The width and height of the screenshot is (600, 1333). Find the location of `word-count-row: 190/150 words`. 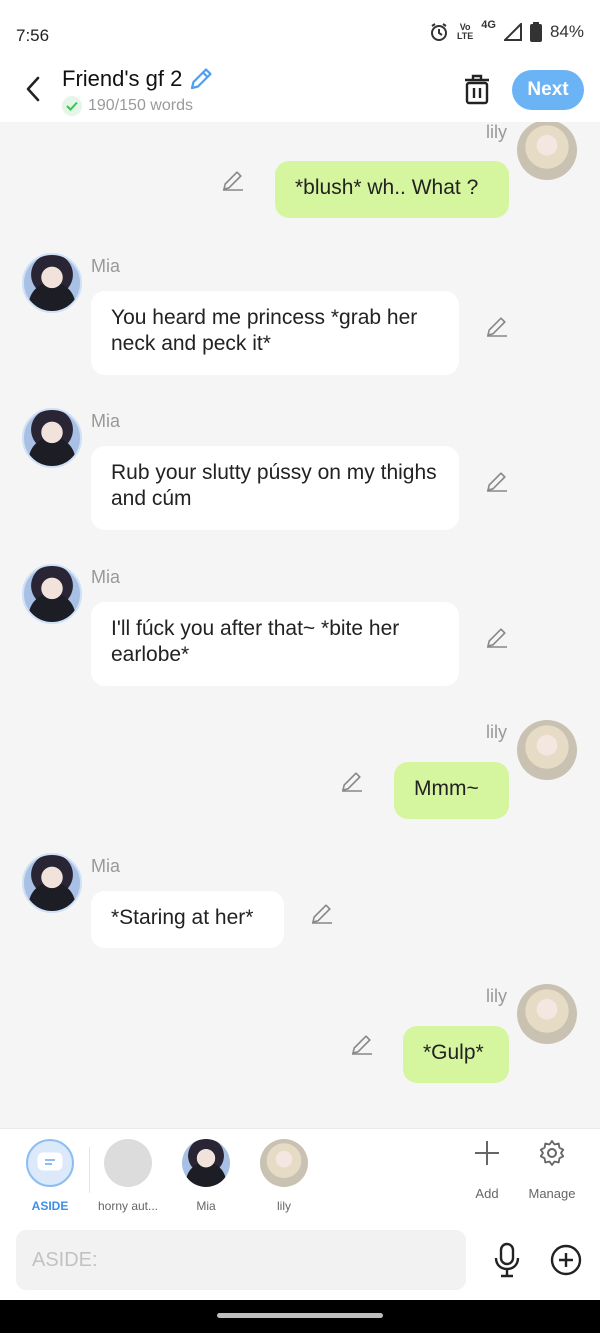

word-count-row: 190/150 words is located at coordinates (127, 106).